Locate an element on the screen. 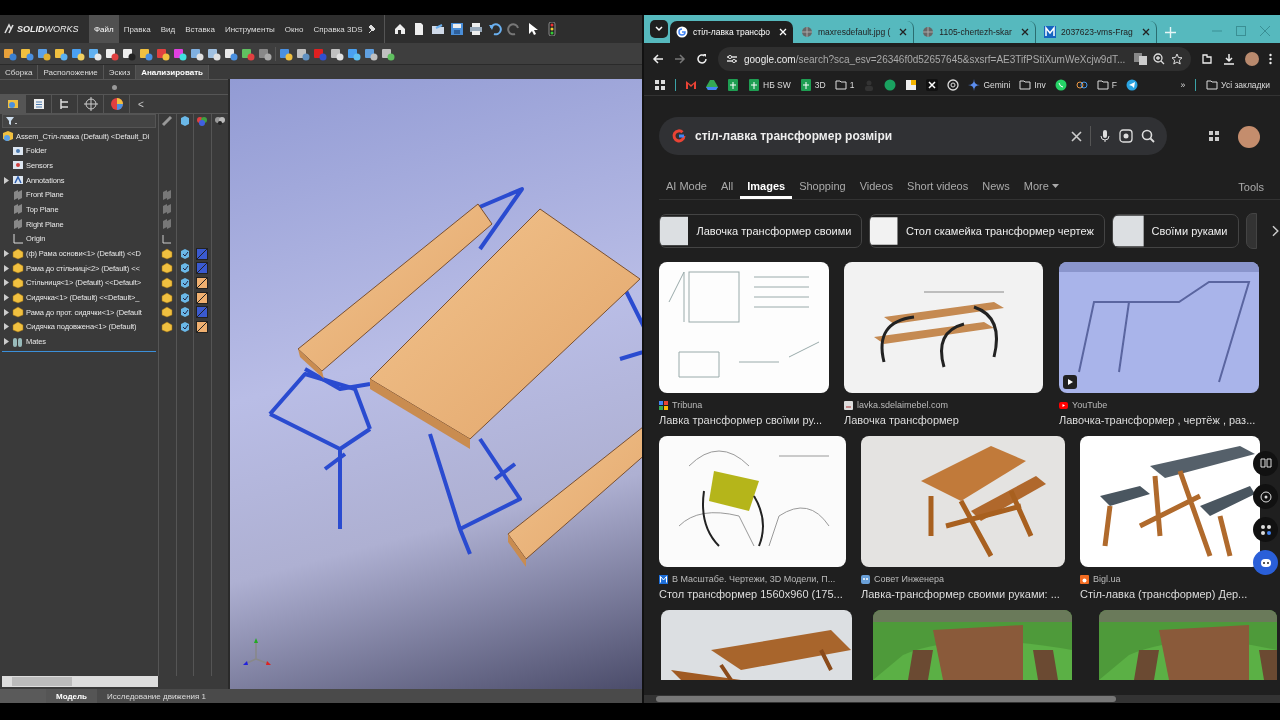 Image resolution: width=1280 pixels, height=720 pixels. zoom-icon is located at coordinates (1159, 59).